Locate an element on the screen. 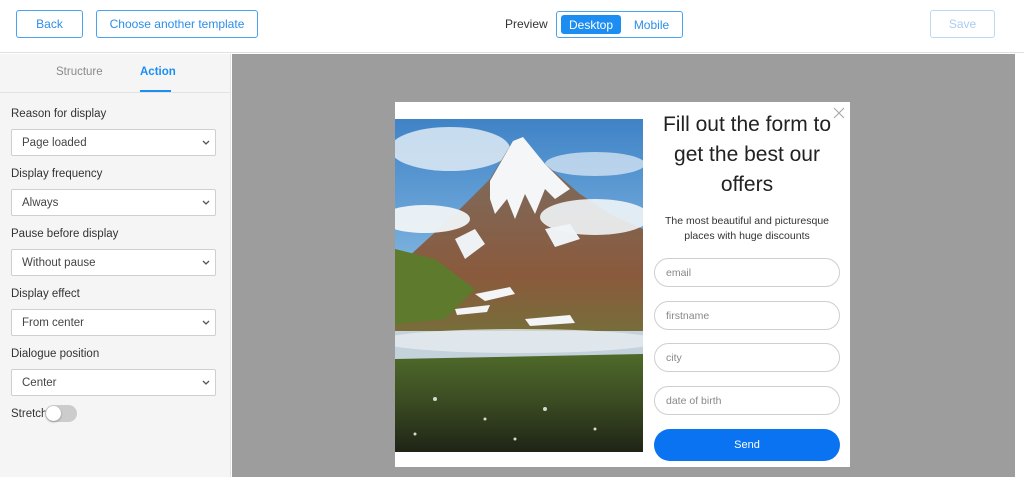  preview-label: Preview is located at coordinates (526, 24).